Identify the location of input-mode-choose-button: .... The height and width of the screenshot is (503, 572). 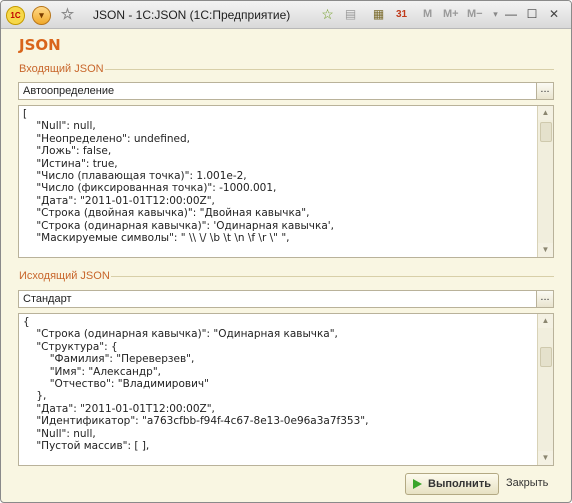
(544, 91).